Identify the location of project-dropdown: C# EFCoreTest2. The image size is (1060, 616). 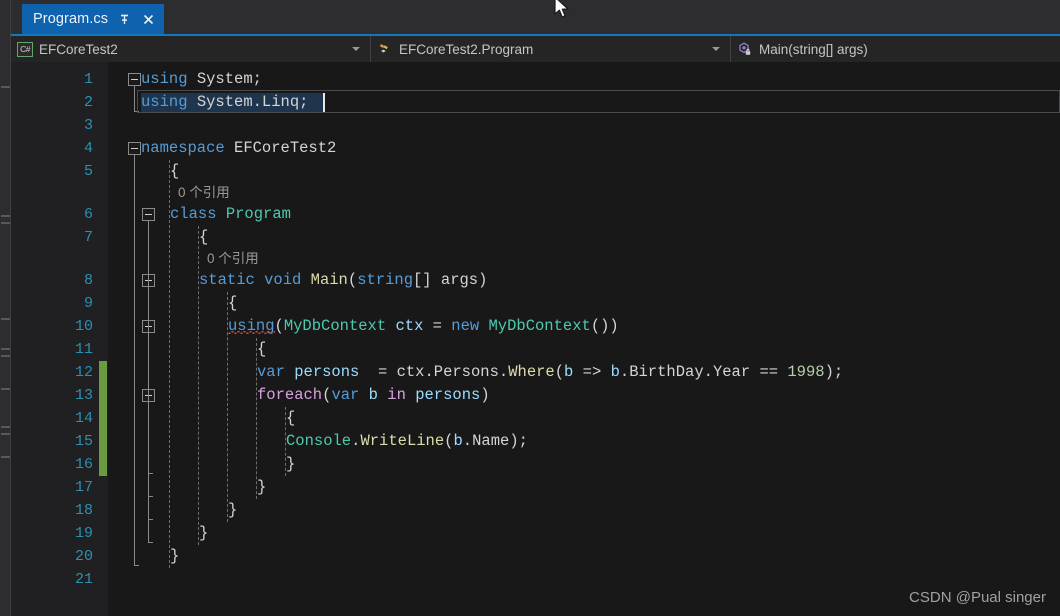
(191, 49).